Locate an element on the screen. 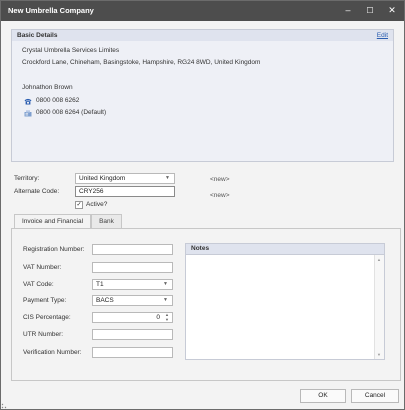 This screenshot has height=410, width=405. contact-name: Johnathon Brown is located at coordinates (47, 87).